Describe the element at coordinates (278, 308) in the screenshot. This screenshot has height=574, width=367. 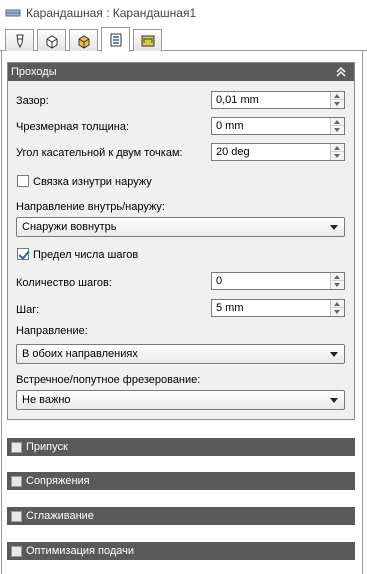
I see `step-input: 5 mm` at that location.